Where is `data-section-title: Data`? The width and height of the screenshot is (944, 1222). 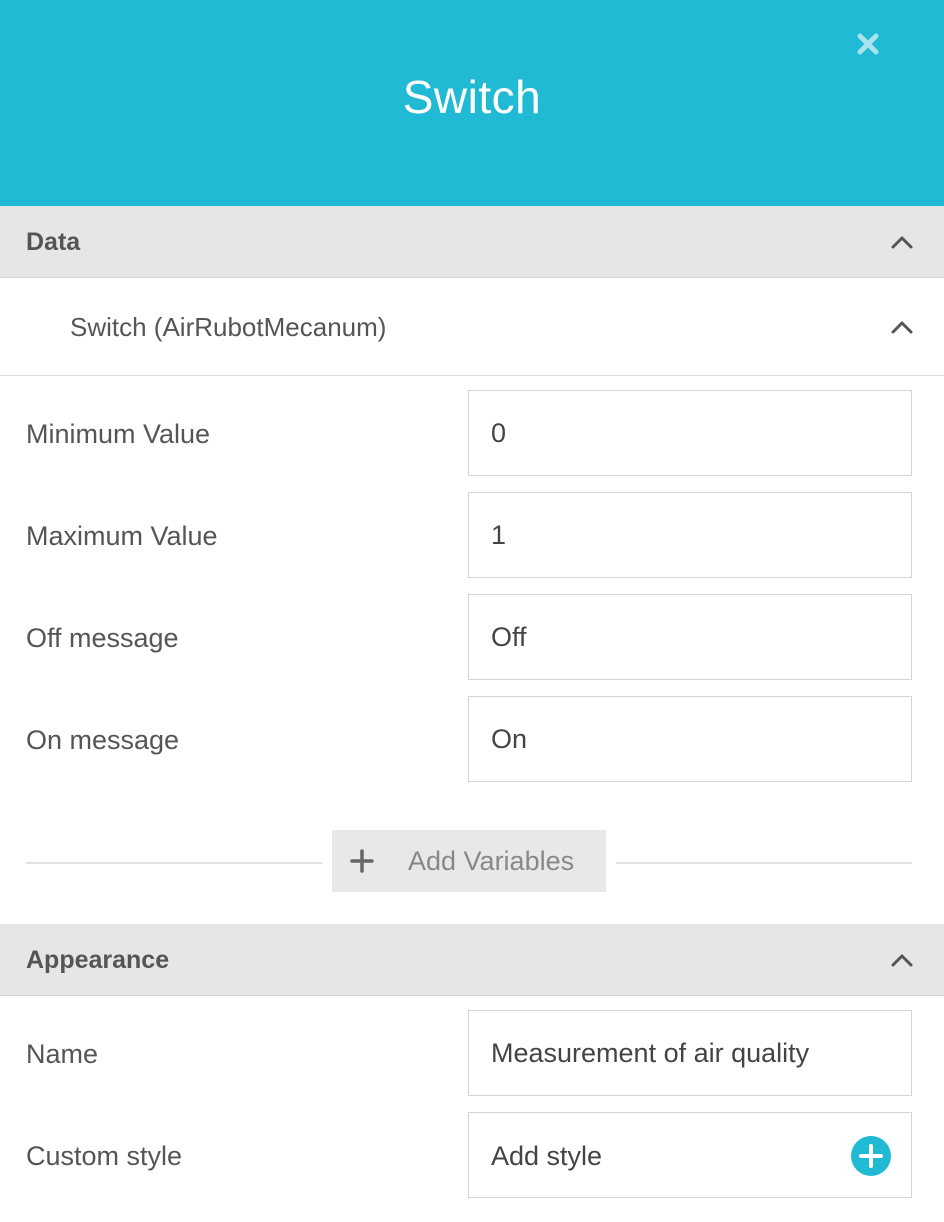
data-section-title: Data is located at coordinates (53, 242).